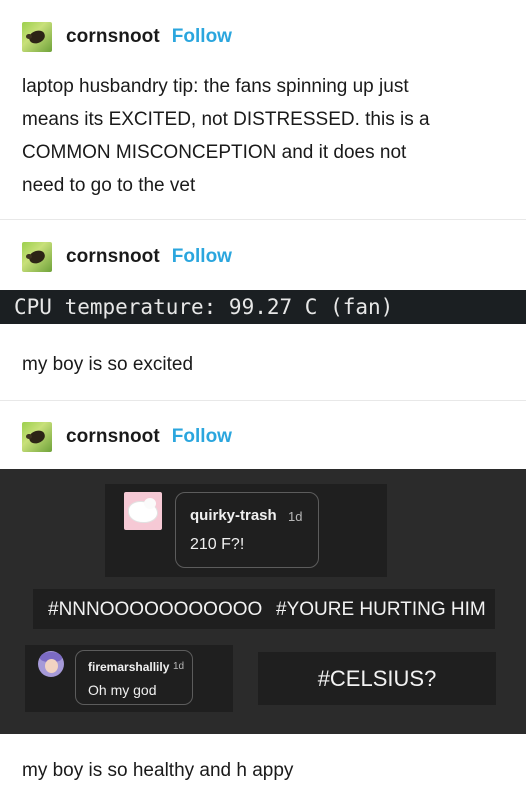 Image resolution: width=526 pixels, height=800 pixels. I want to click on post-text-line: COMMON MISCONCEPTION and it does not, so click(214, 152).